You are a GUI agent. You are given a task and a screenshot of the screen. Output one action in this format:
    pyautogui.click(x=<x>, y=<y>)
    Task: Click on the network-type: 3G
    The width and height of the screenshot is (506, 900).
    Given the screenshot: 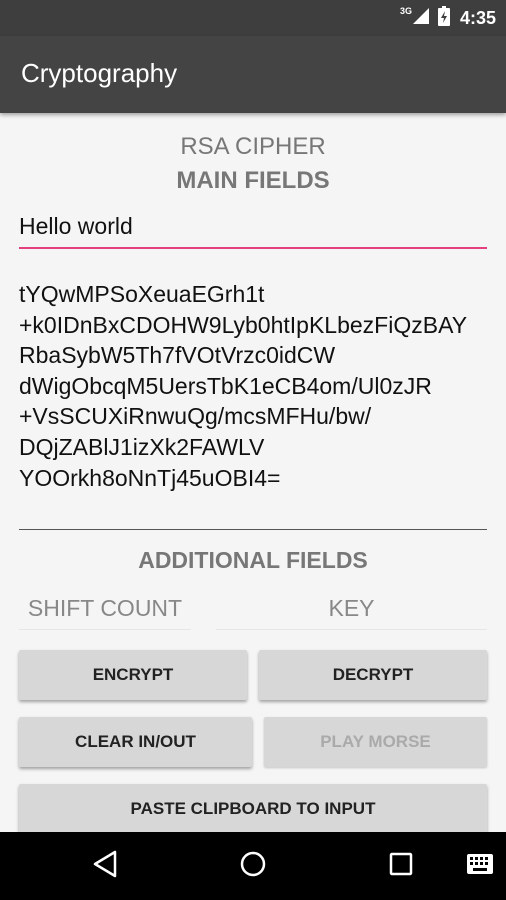 What is the action you would take?
    pyautogui.click(x=405, y=11)
    